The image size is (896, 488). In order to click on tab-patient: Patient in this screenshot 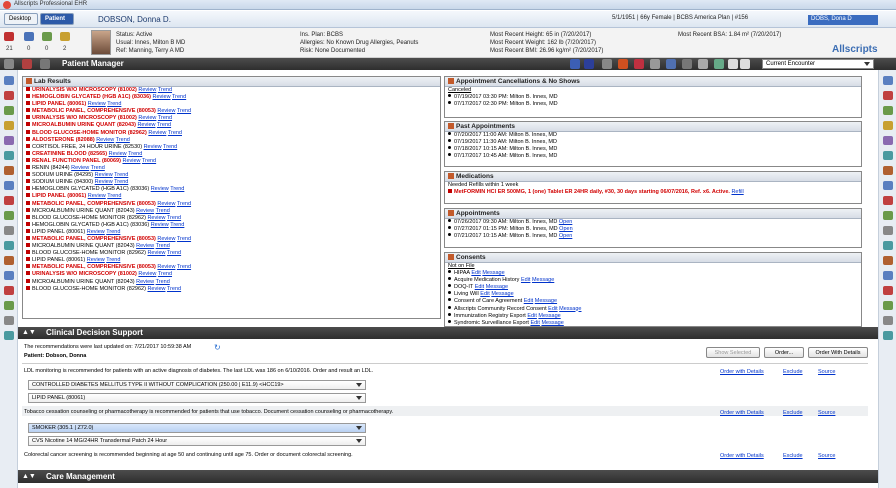, I will do `click(57, 19)`.